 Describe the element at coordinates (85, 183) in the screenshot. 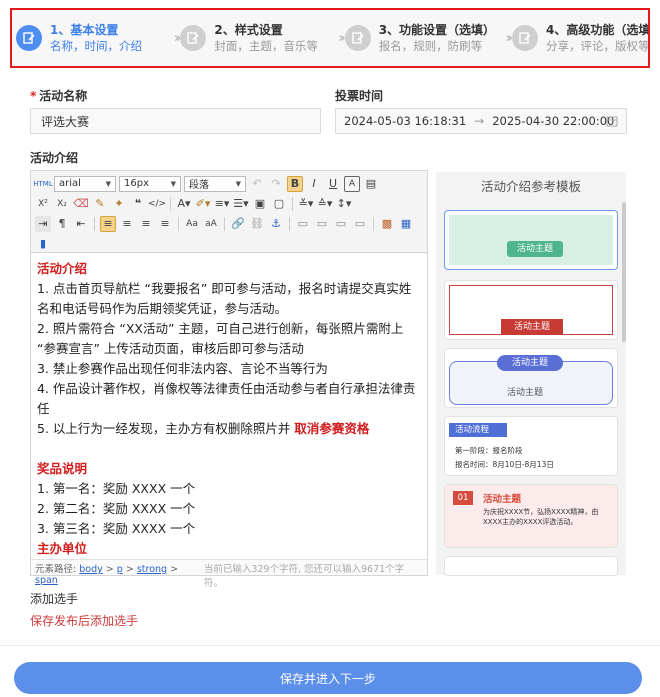

I see `font-family-select: arial ▼` at that location.